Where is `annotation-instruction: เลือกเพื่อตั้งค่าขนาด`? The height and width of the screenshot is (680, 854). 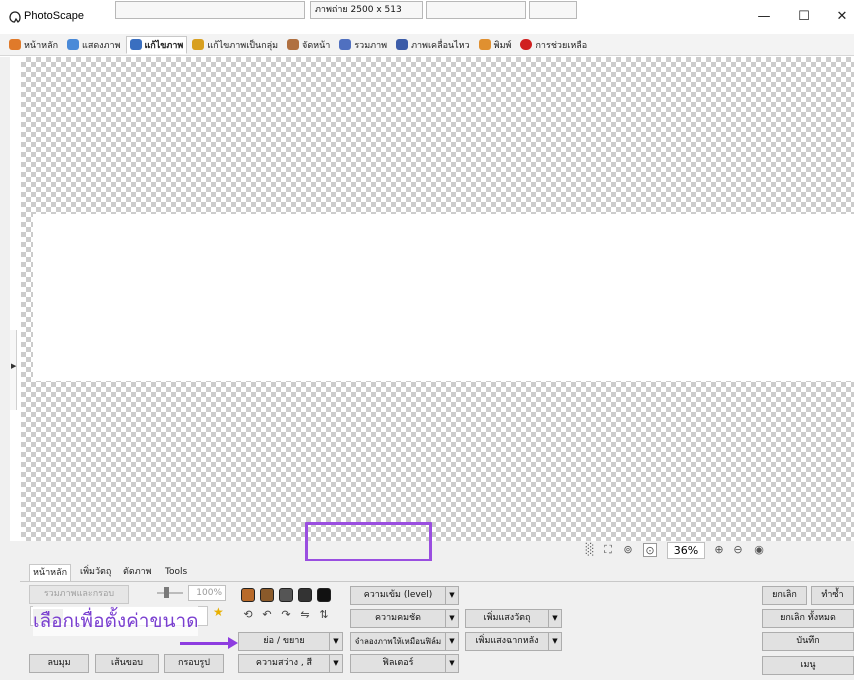
annotation-instruction: เลือกเพื่อตั้งค่าขนาด is located at coordinates (116, 621).